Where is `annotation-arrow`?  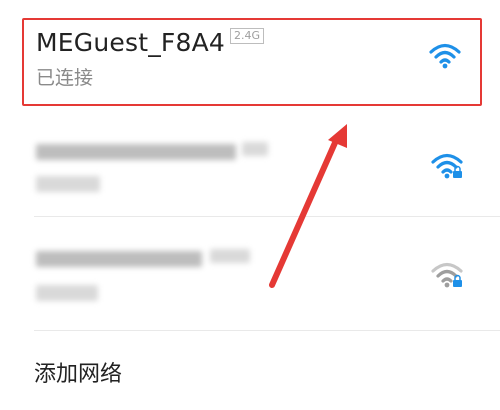
annotation-arrow is located at coordinates (308, 206).